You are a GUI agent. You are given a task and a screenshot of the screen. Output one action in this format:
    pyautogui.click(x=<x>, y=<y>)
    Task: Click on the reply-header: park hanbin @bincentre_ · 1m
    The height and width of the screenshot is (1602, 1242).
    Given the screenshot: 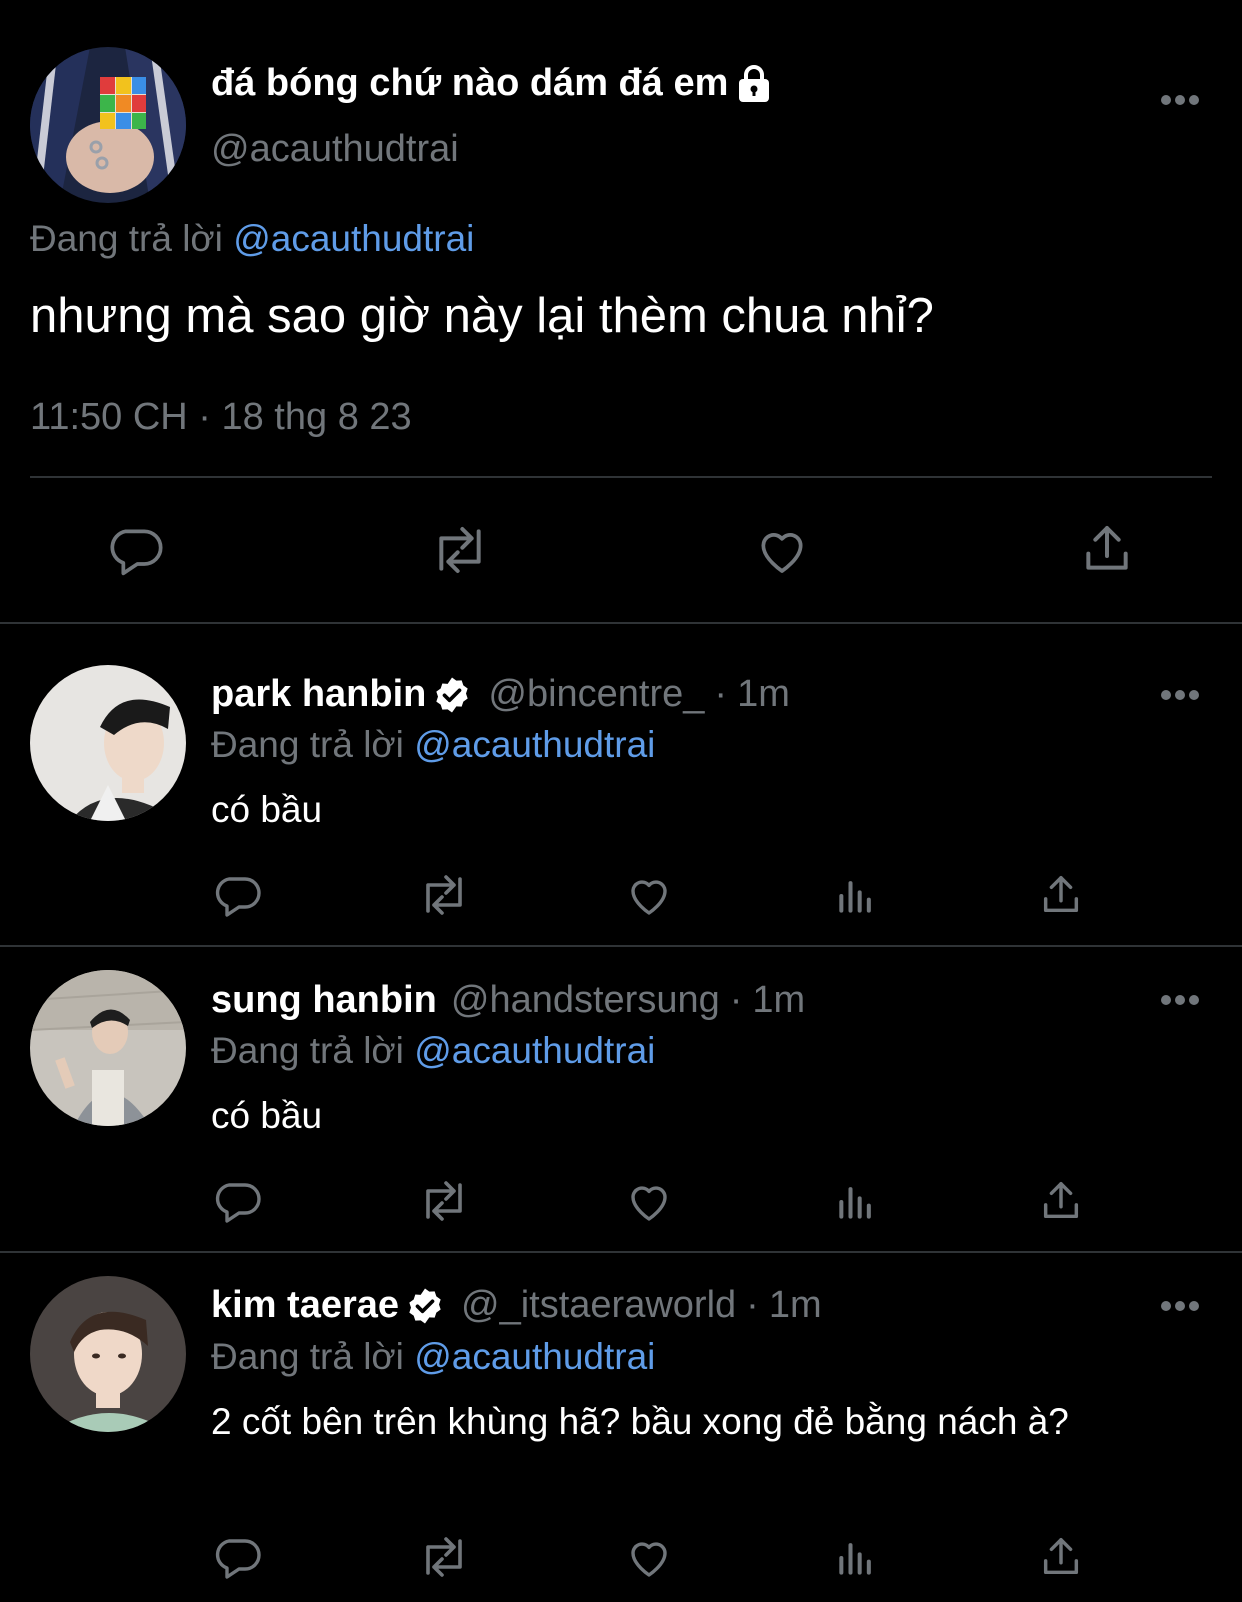 What is the action you would take?
    pyautogui.click(x=500, y=694)
    